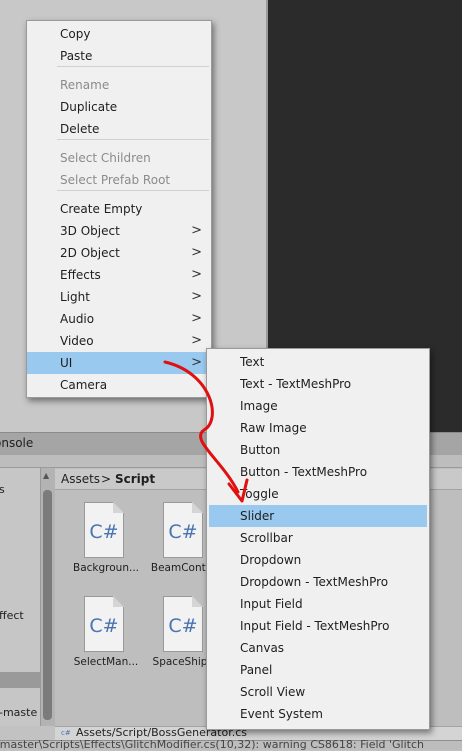 The width and height of the screenshot is (462, 751). I want to click on submenu-item-label: Button - TextMeshPro, so click(304, 472).